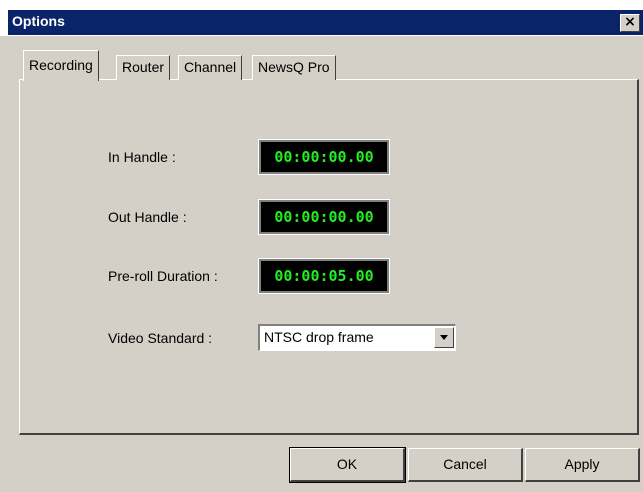 The width and height of the screenshot is (643, 492). What do you see at coordinates (582, 465) in the screenshot?
I see `apply-button: Apply` at bounding box center [582, 465].